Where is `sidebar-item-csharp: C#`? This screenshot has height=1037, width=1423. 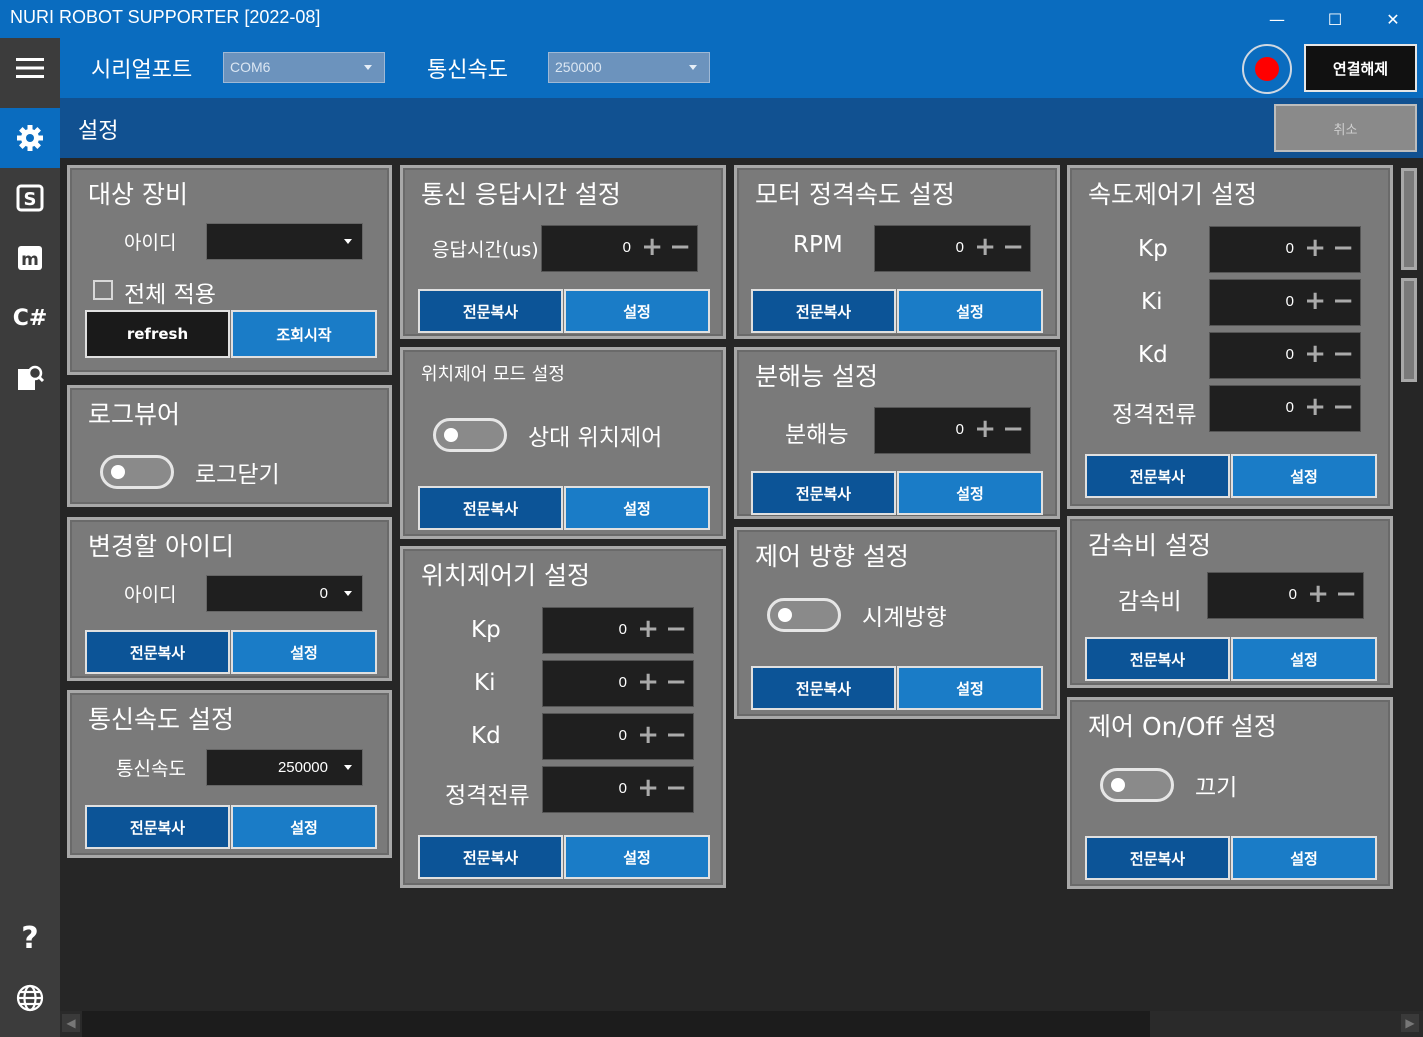 sidebar-item-csharp: C# is located at coordinates (30, 318).